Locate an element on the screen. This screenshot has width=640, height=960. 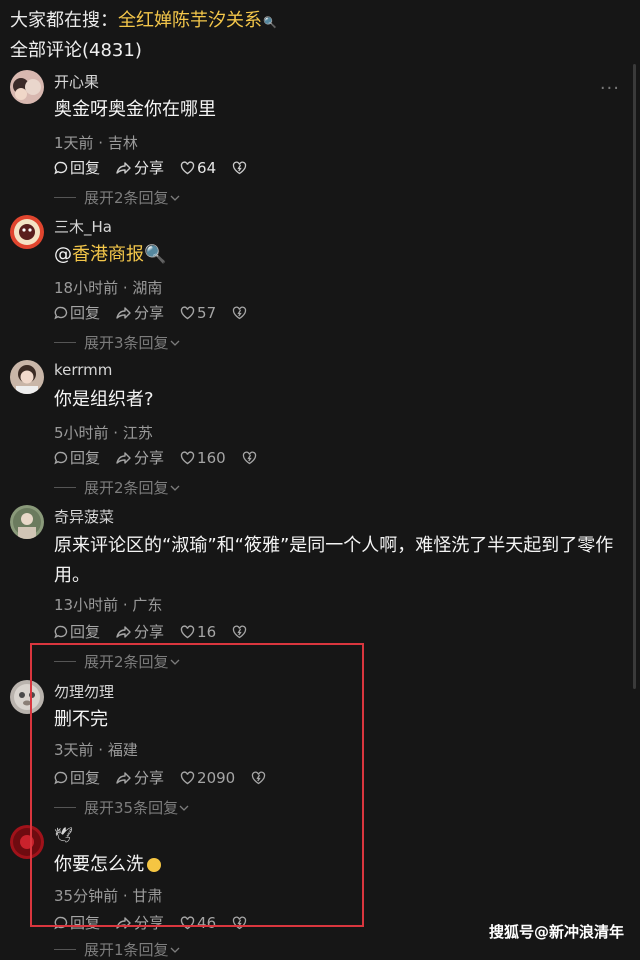
scrollbar is located at coordinates (634, 376).